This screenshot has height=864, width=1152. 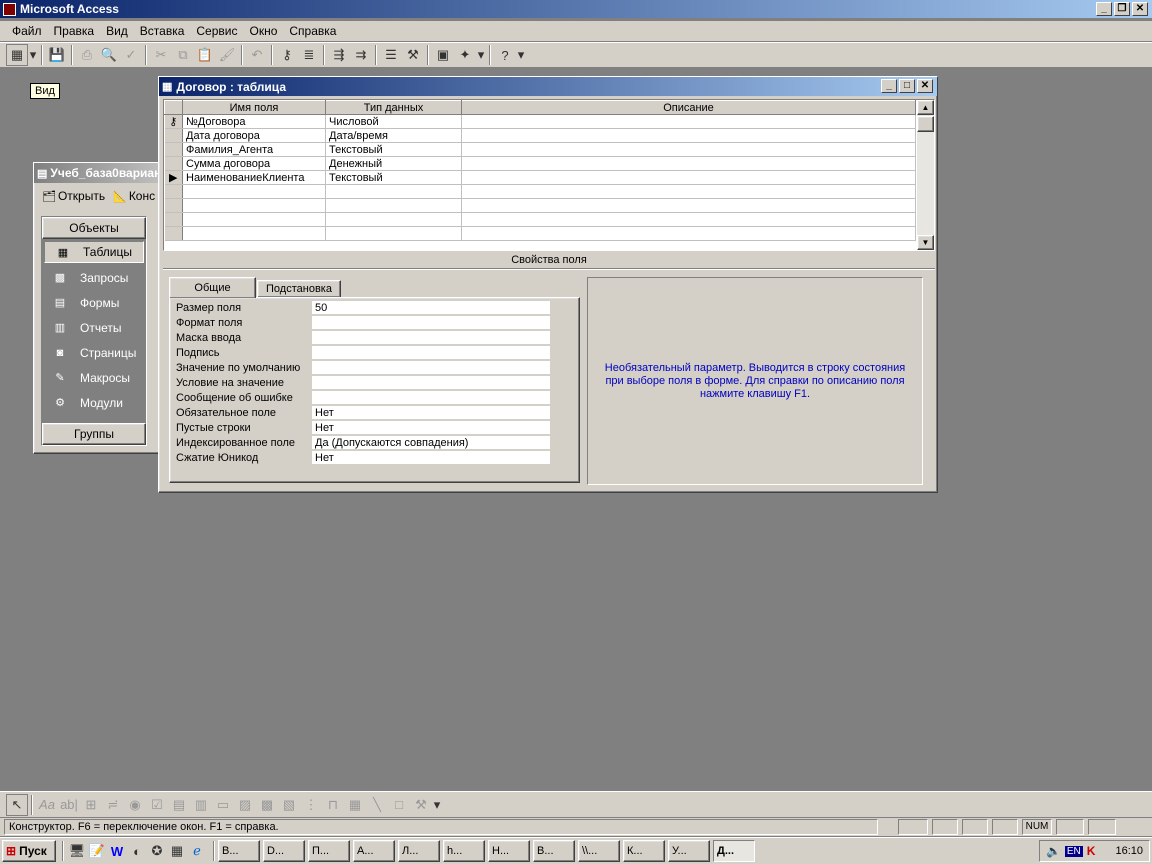 What do you see at coordinates (393, 163) in the screenshot?
I see `data-type-cell: Денежный` at bounding box center [393, 163].